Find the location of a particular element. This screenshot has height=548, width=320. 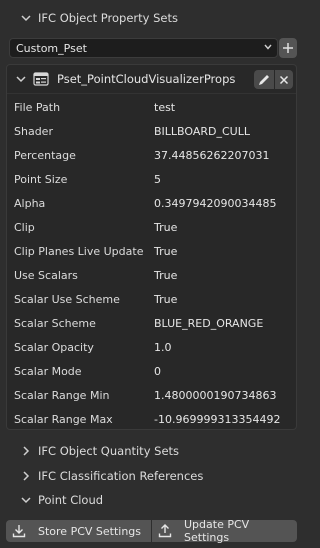

property-key: Use Scalars is located at coordinates (46, 275).